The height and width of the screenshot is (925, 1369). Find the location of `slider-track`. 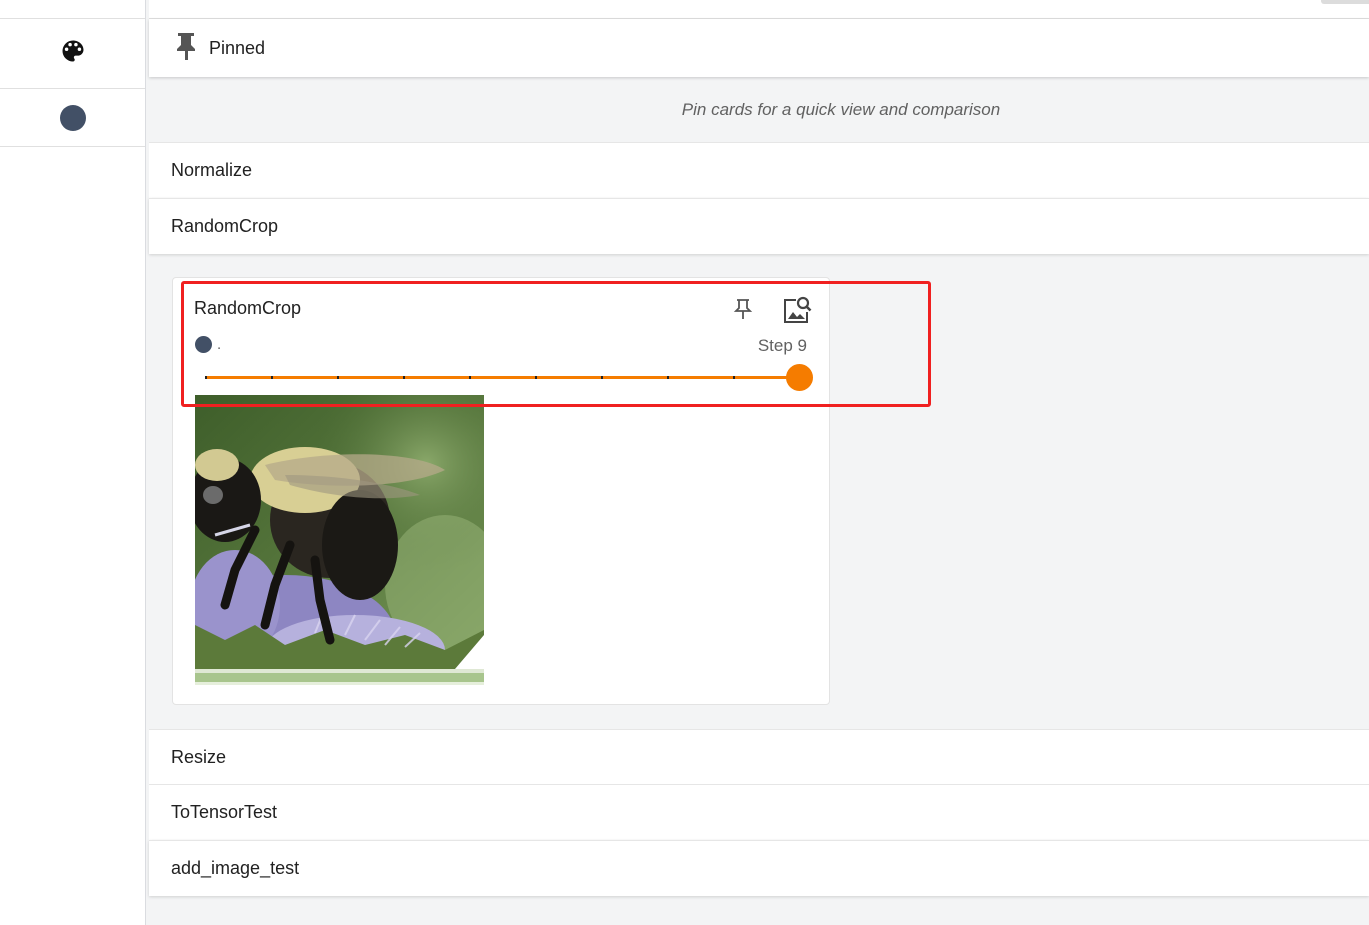

slider-track is located at coordinates (502, 377).